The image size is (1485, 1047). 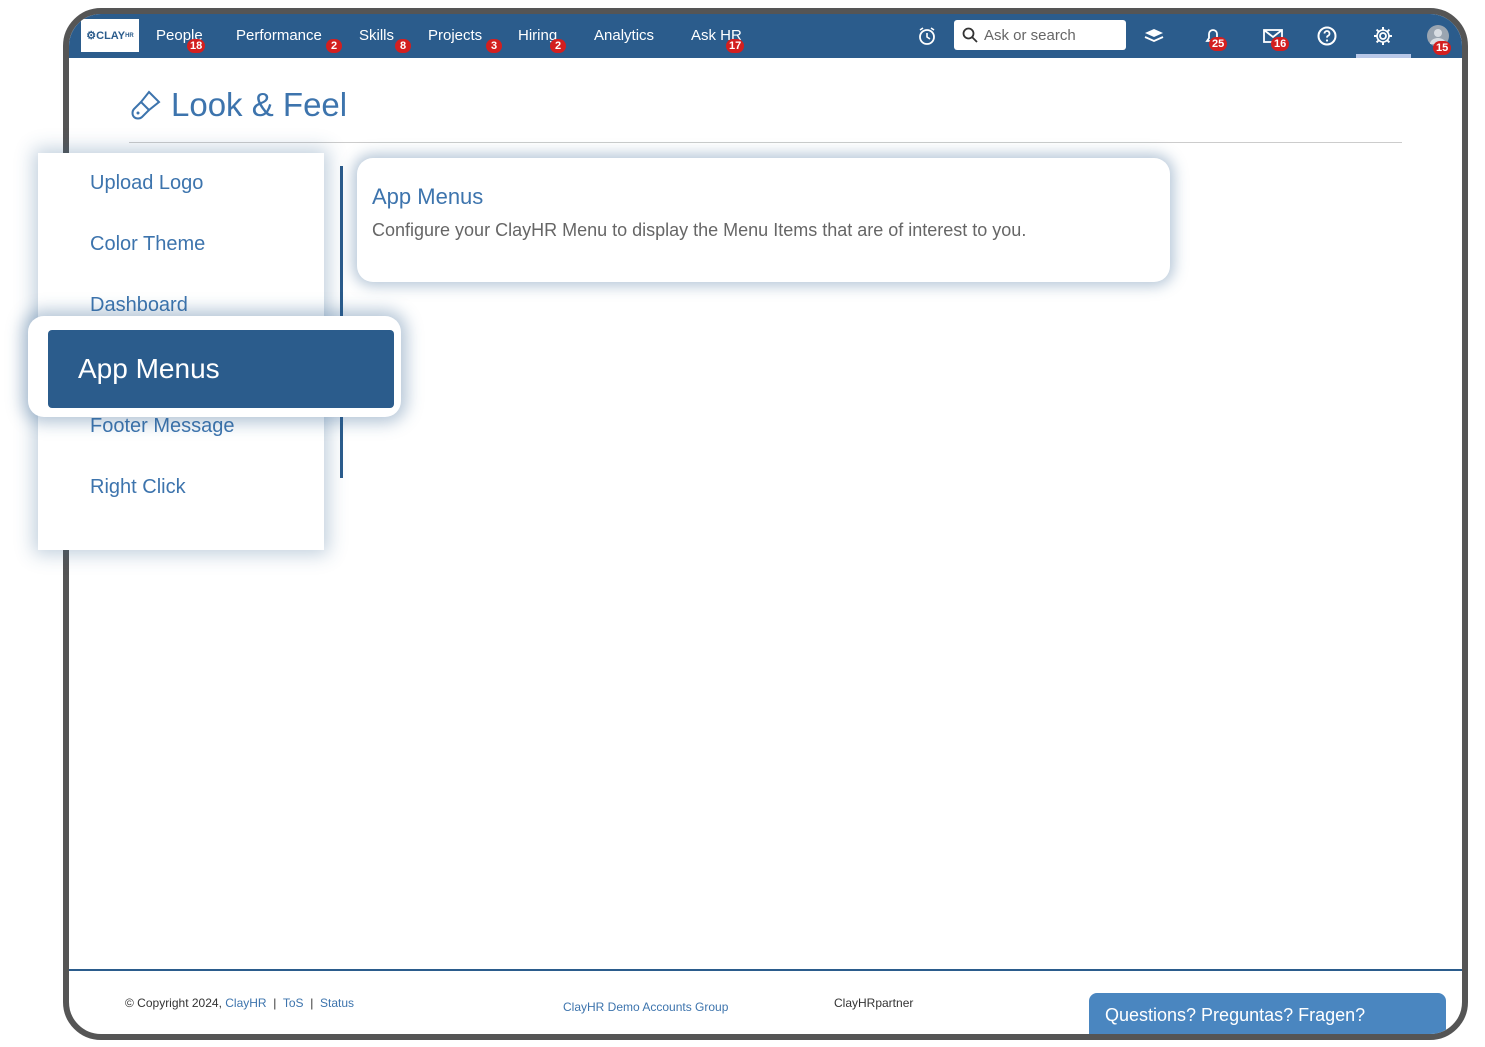 I want to click on paint-brush-icon, so click(x=146, y=105).